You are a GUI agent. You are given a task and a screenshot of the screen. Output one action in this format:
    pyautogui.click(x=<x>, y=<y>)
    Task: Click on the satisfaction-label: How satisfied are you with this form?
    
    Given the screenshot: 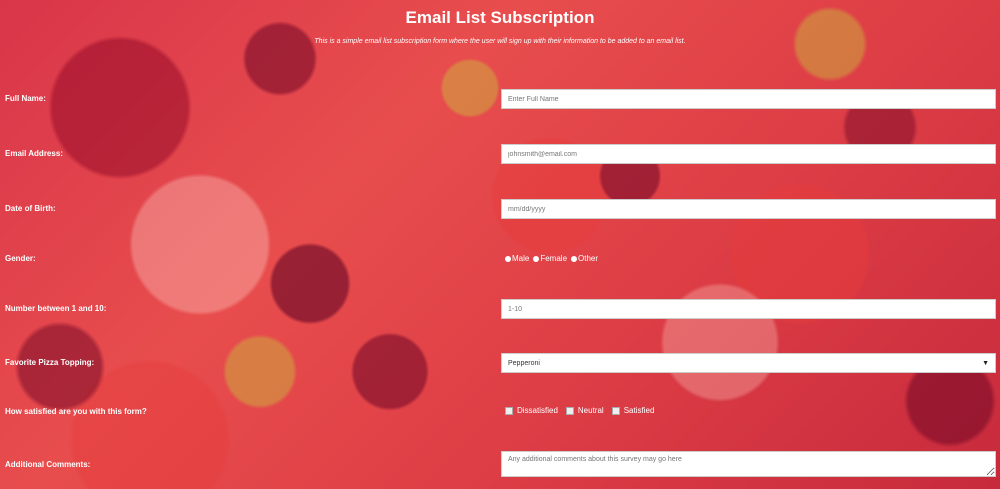 What is the action you would take?
    pyautogui.click(x=76, y=411)
    